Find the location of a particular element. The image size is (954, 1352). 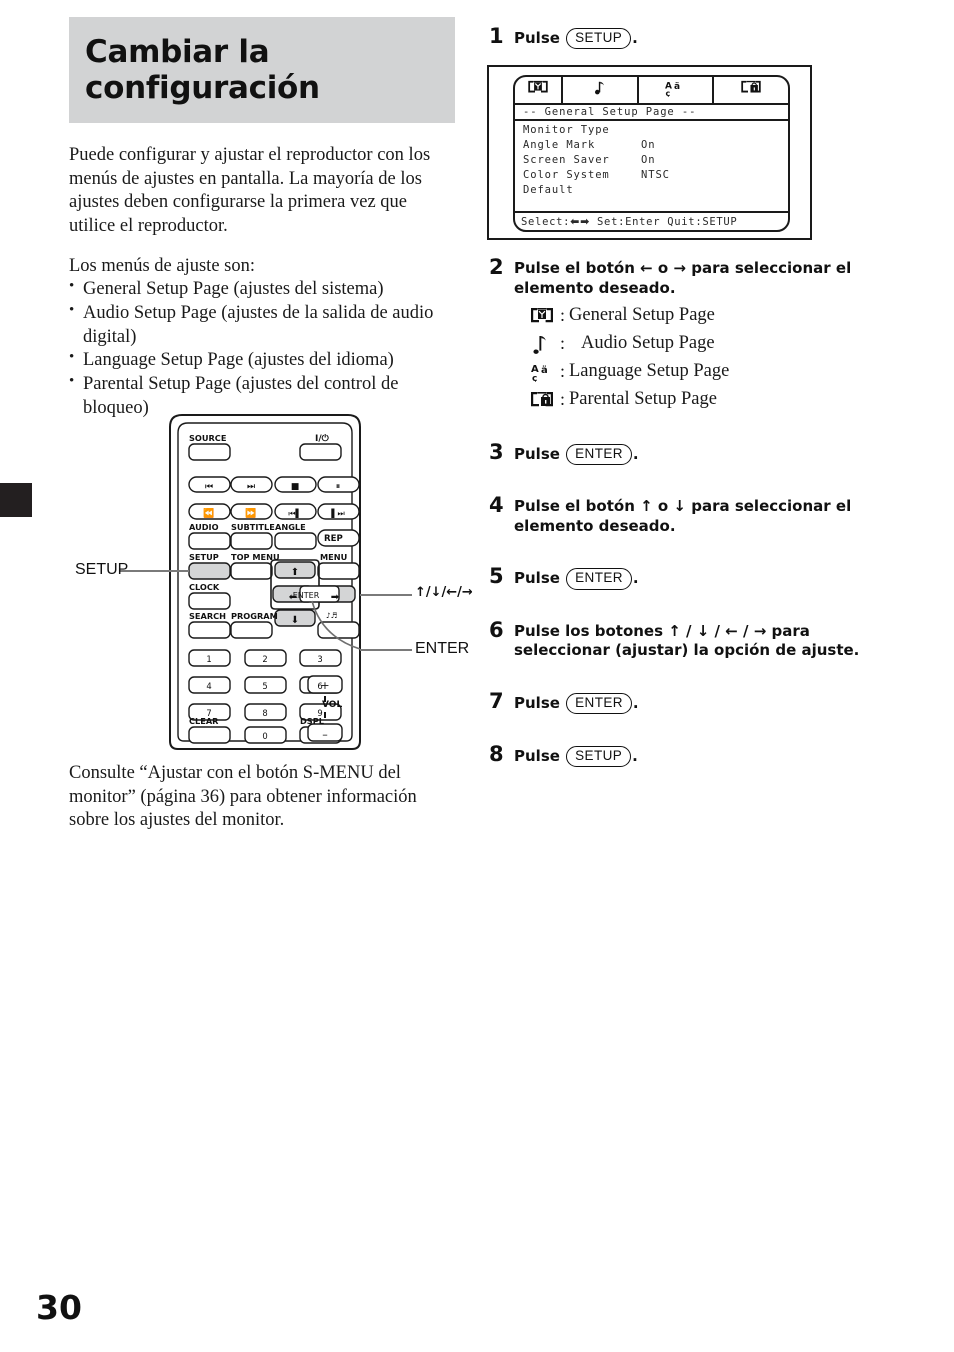

remote-label-audiomark: ♪♬ is located at coordinates (332, 615).